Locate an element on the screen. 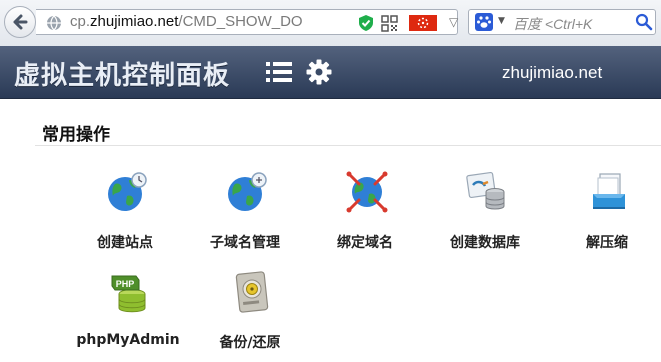  action-backup-restore: 备份/还原 is located at coordinates (250, 315).